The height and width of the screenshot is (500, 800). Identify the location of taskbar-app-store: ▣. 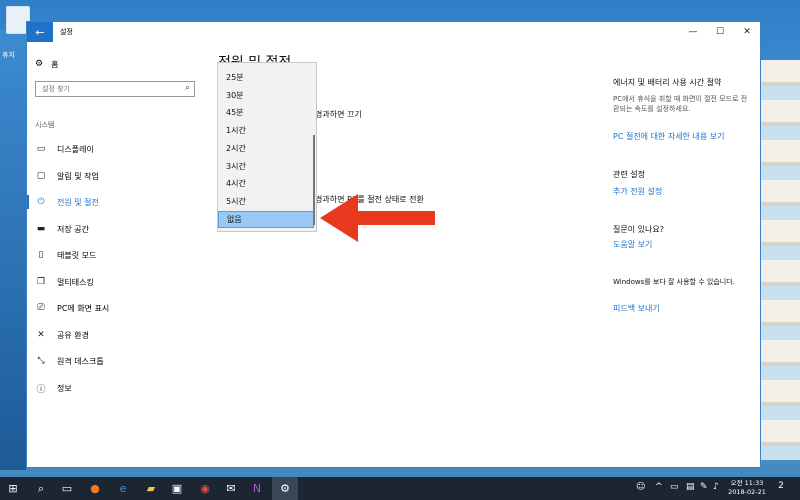
(177, 488).